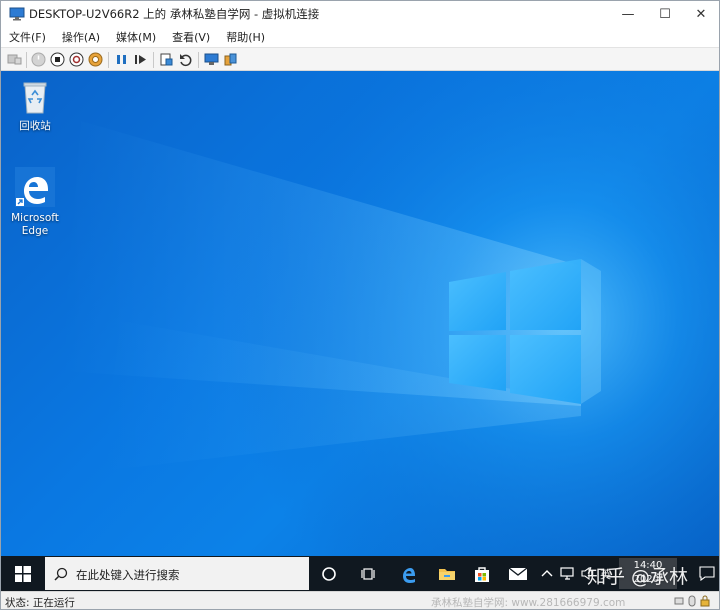 Image resolution: width=720 pixels, height=610 pixels. Describe the element at coordinates (140, 59) in the screenshot. I see `reset-icon` at that location.